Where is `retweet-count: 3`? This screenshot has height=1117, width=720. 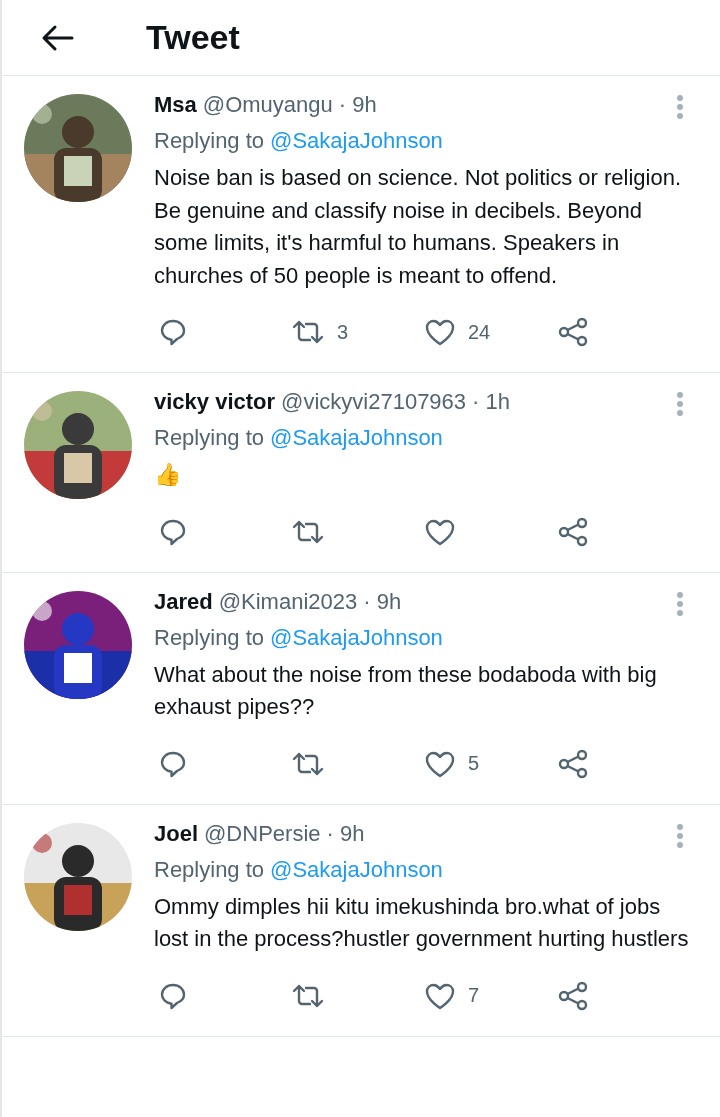 retweet-count: 3 is located at coordinates (343, 332).